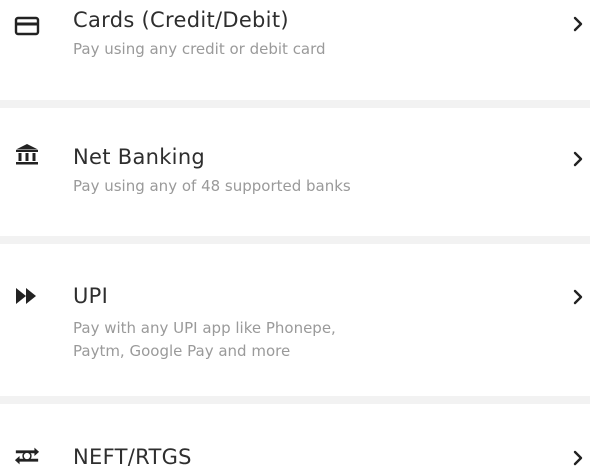 This screenshot has width=590, height=473. What do you see at coordinates (181, 20) in the screenshot?
I see `payment-option-title: Cards (Credit/Debit)` at bounding box center [181, 20].